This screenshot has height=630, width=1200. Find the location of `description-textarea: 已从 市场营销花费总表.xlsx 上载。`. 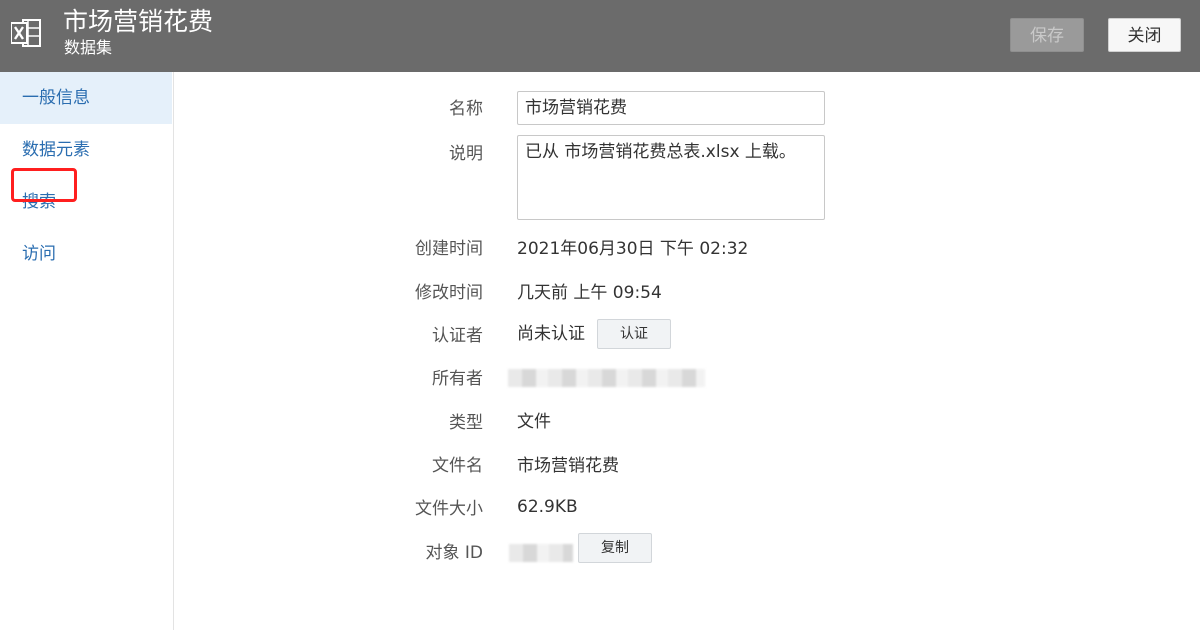

description-textarea: 已从 市场营销花费总表.xlsx 上载。 is located at coordinates (671, 177).